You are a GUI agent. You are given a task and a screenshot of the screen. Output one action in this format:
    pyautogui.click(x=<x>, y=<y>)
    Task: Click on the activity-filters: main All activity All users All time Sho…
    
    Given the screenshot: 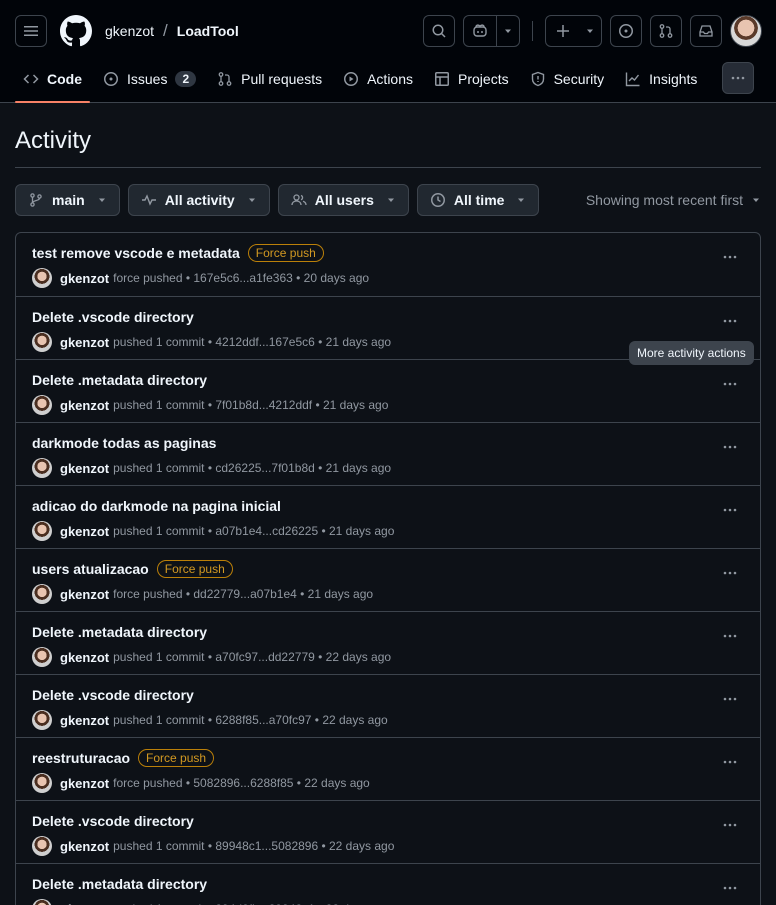 What is the action you would take?
    pyautogui.click(x=388, y=200)
    